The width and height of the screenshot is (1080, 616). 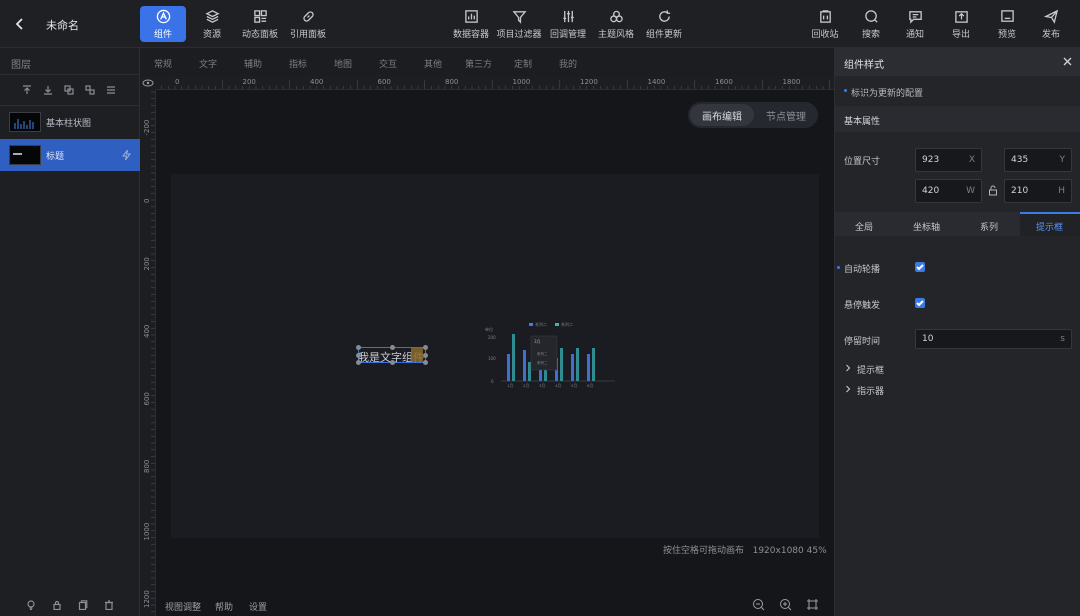 What do you see at coordinates (183, 606) in the screenshot?
I see `view-adjust-link: 视图调整` at bounding box center [183, 606].